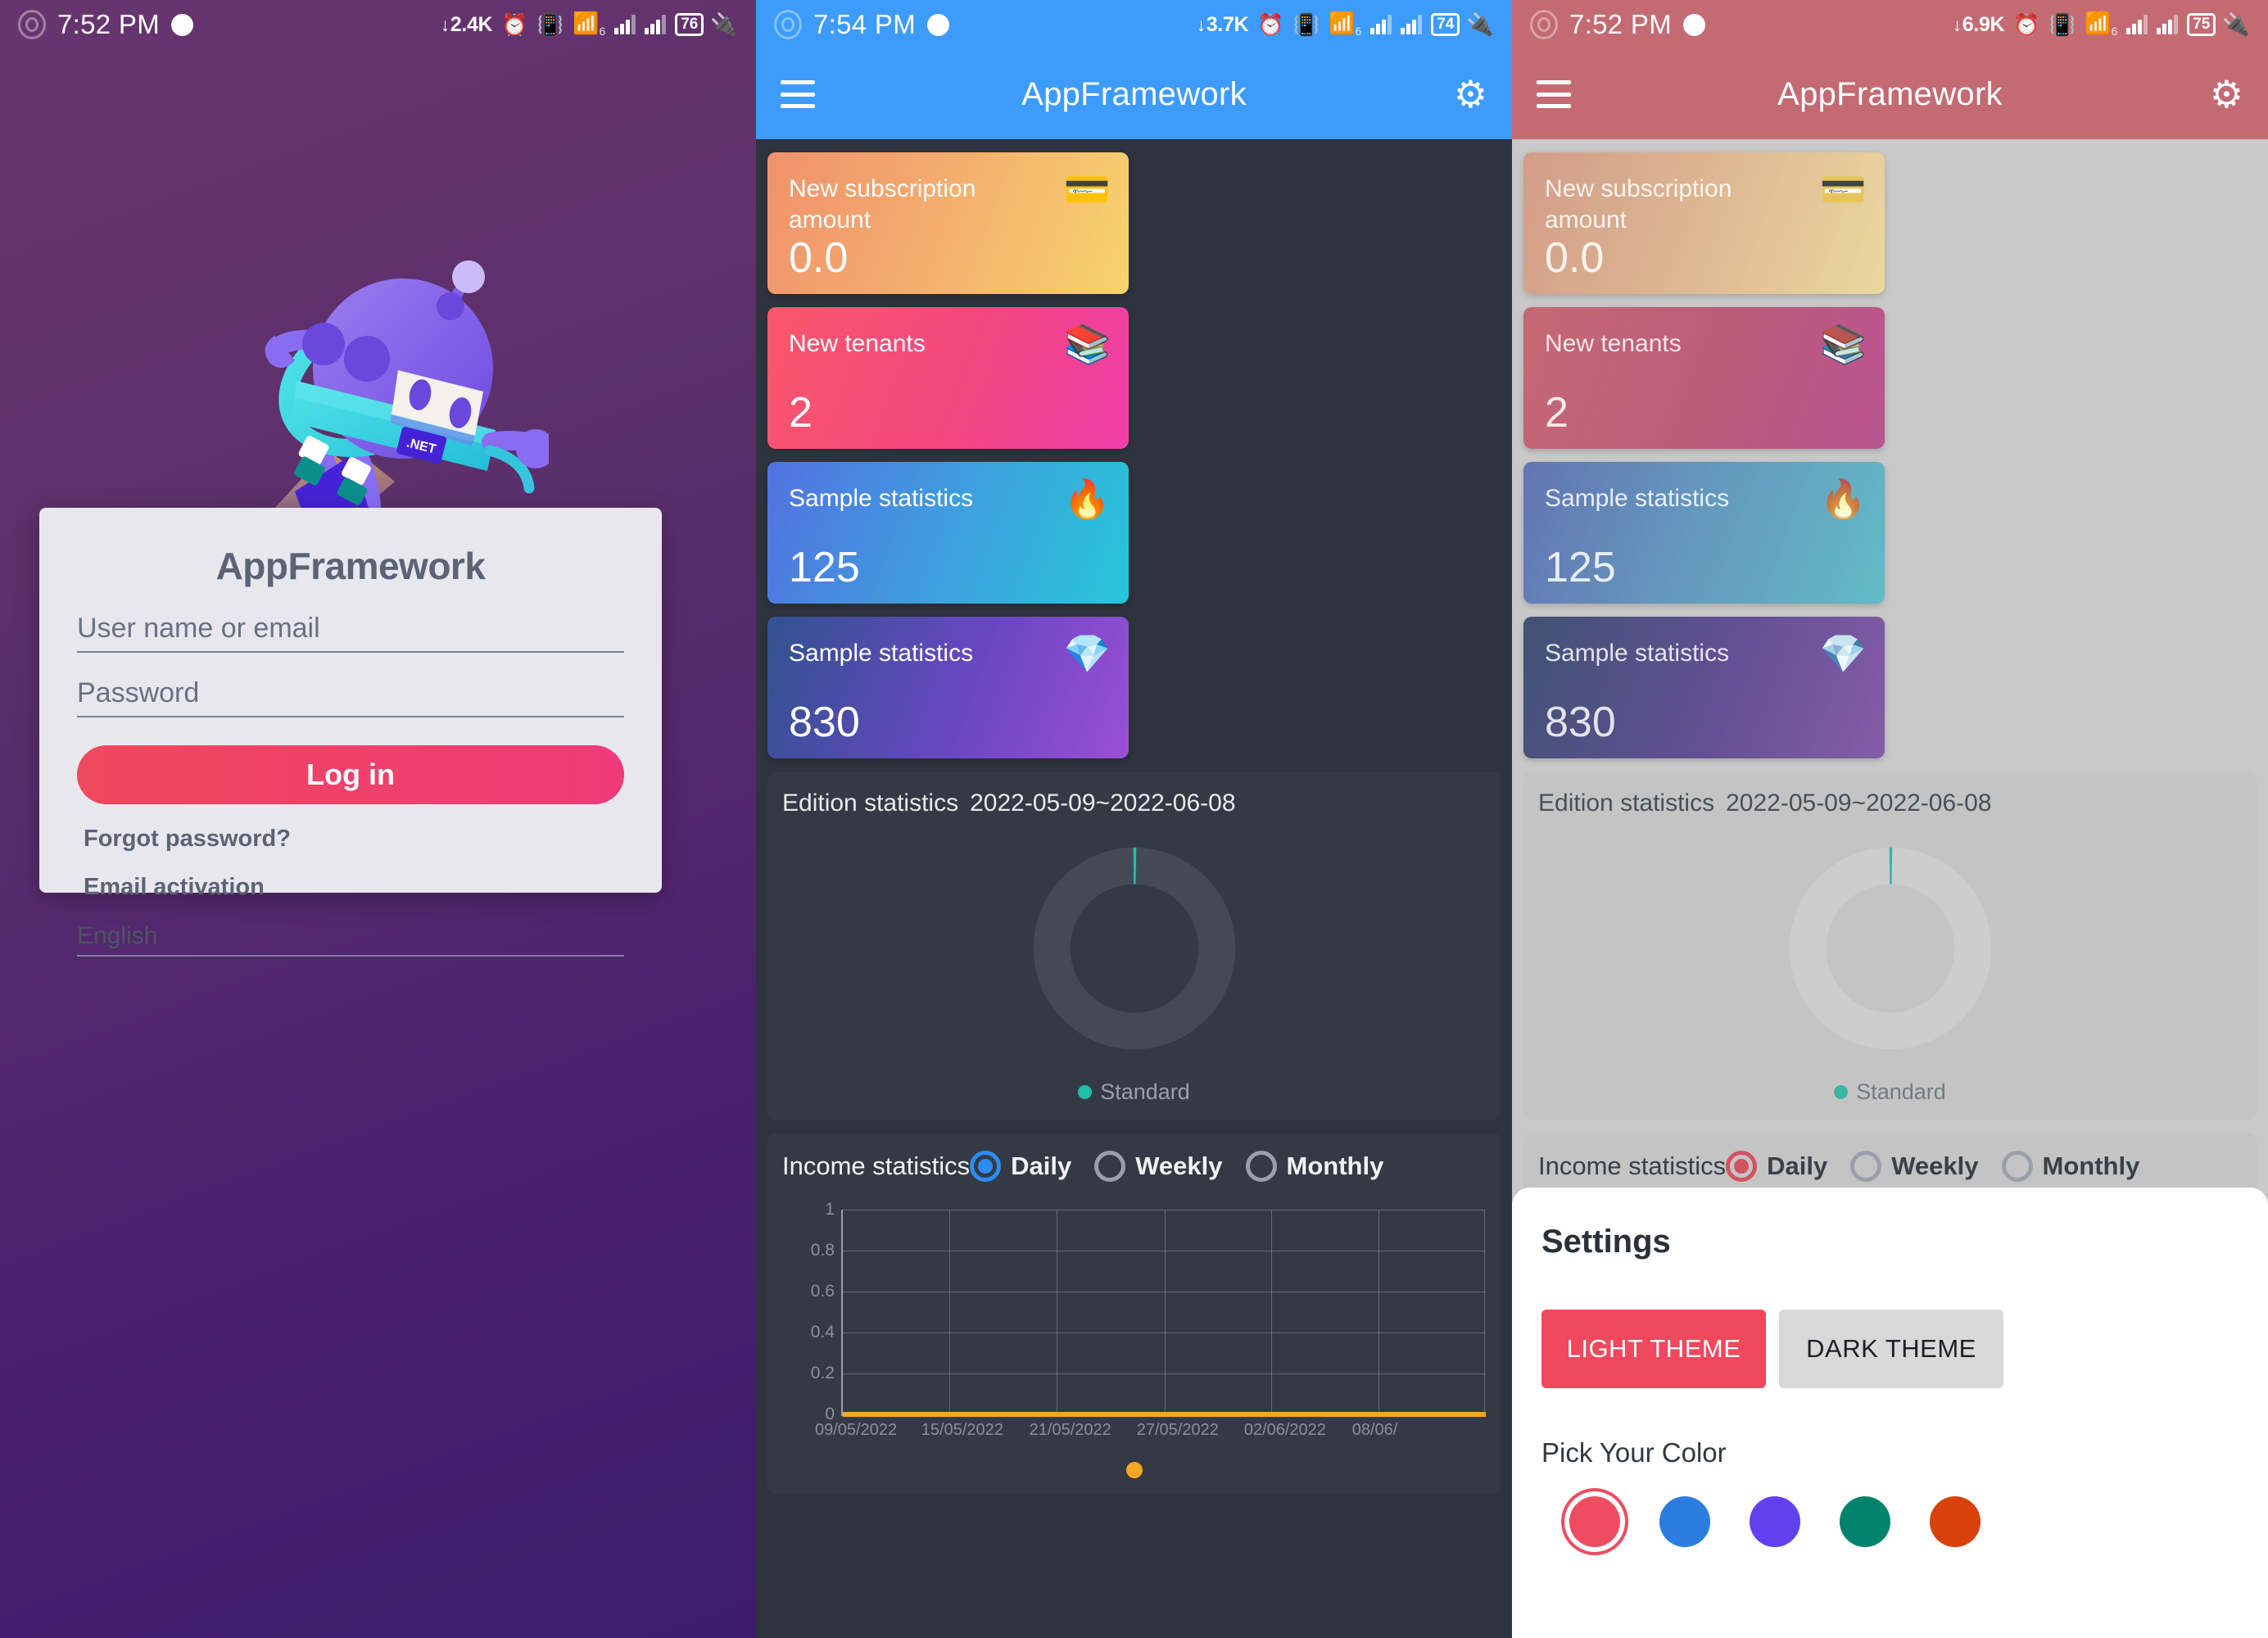 This screenshot has width=2268, height=1638. Describe the element at coordinates (1134, 24) in the screenshot. I see `status-bar-dashboard-dark: 7:54 PM 6 ↓ 3.7K ⏰ 📳 📶6 74 🔌` at that location.